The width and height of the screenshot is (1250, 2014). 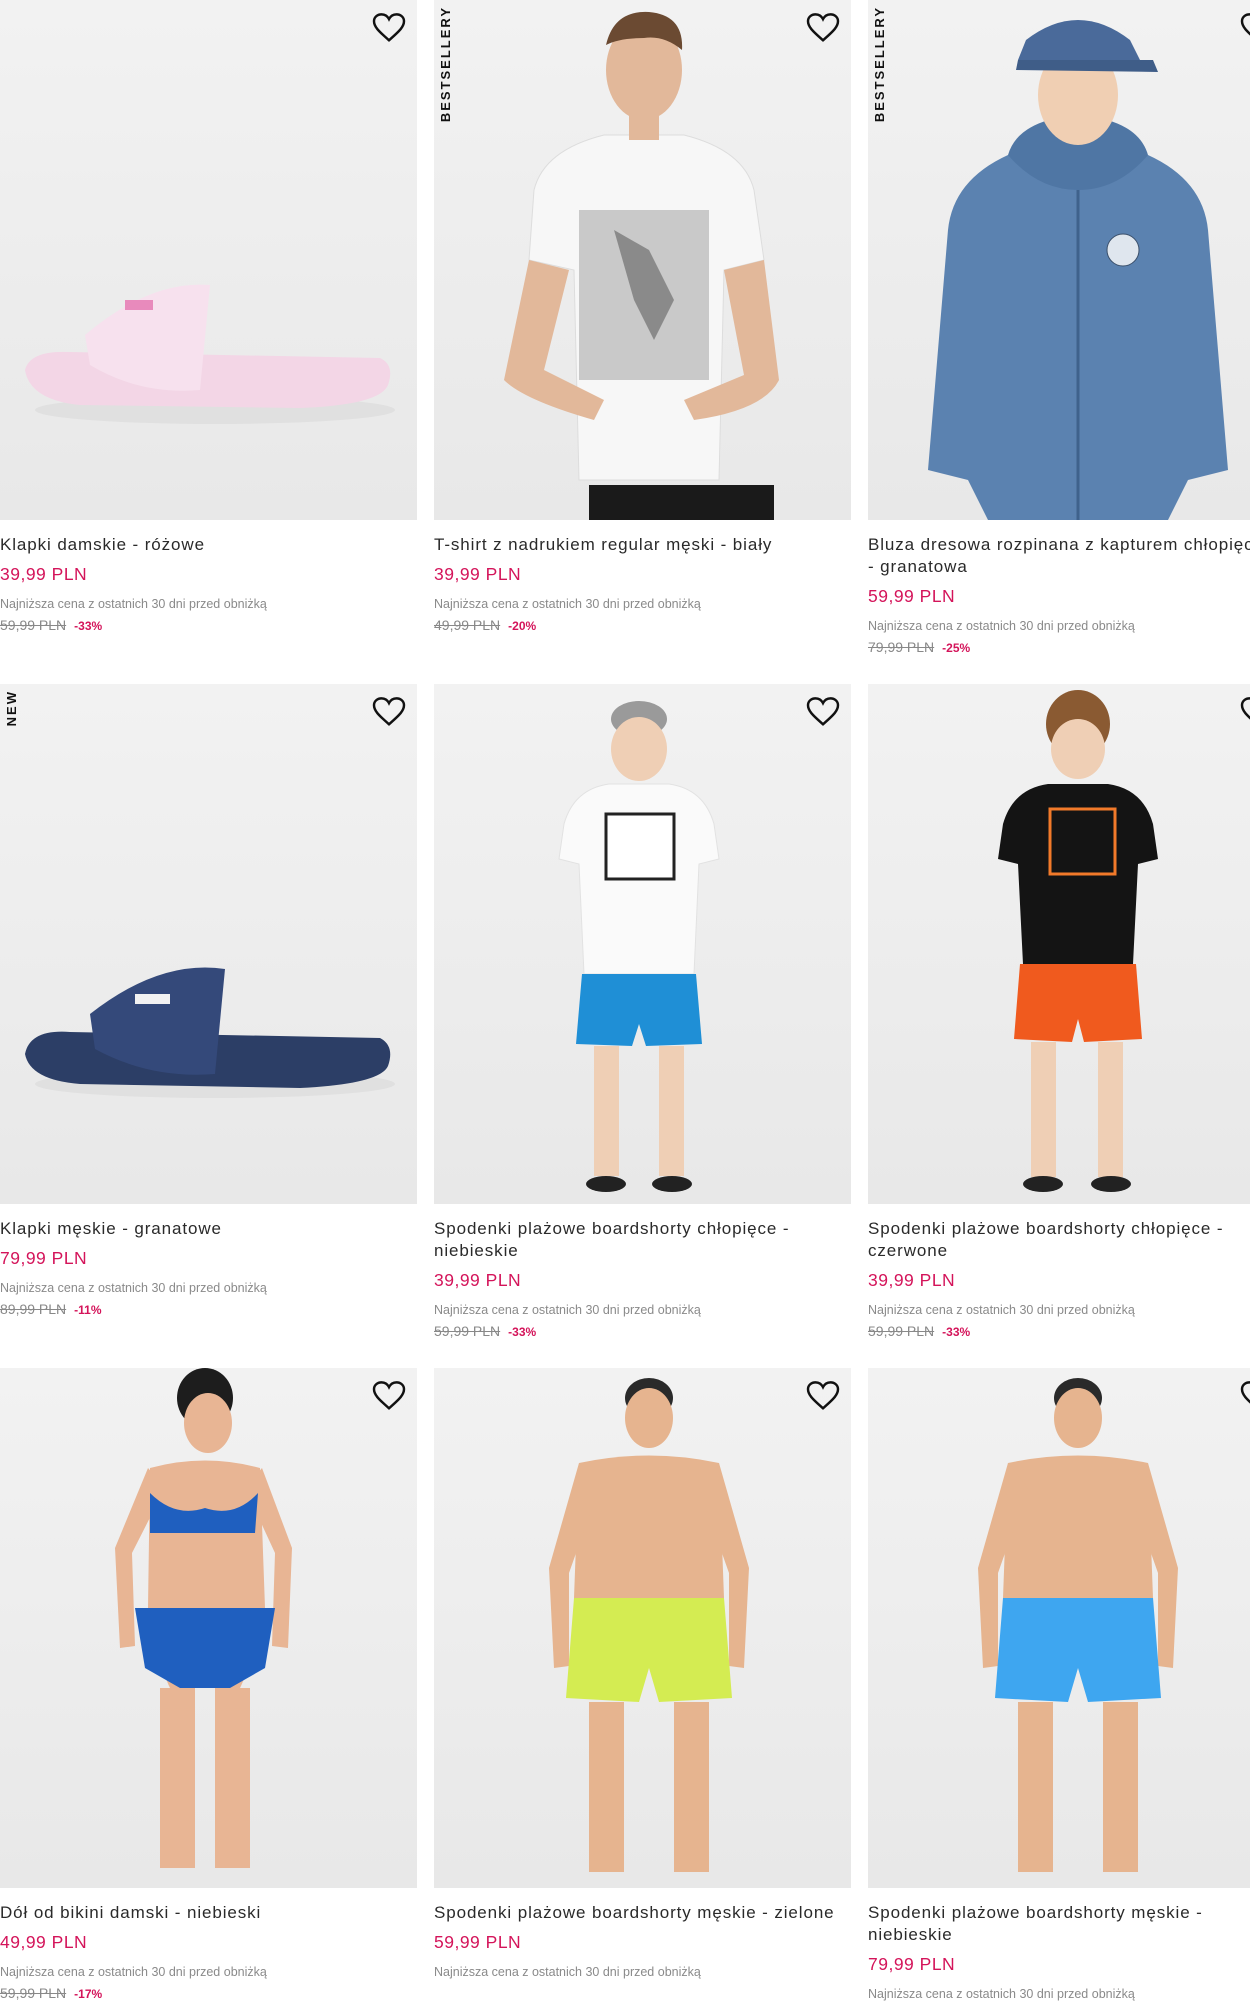 I want to click on old-price-row: 59,99 PLN -17%, so click(x=208, y=1993).